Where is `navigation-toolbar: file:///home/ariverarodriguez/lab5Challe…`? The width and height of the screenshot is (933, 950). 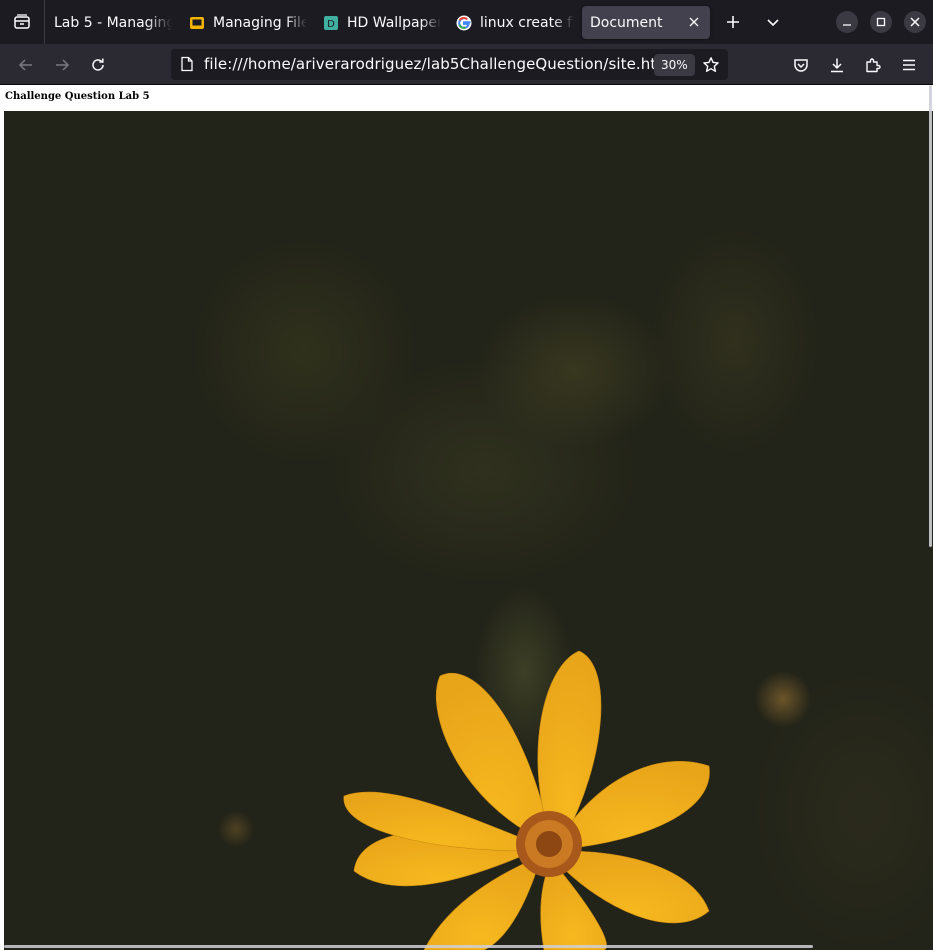
navigation-toolbar: file:///home/ariverarodriguez/lab5Challe… is located at coordinates (466, 64).